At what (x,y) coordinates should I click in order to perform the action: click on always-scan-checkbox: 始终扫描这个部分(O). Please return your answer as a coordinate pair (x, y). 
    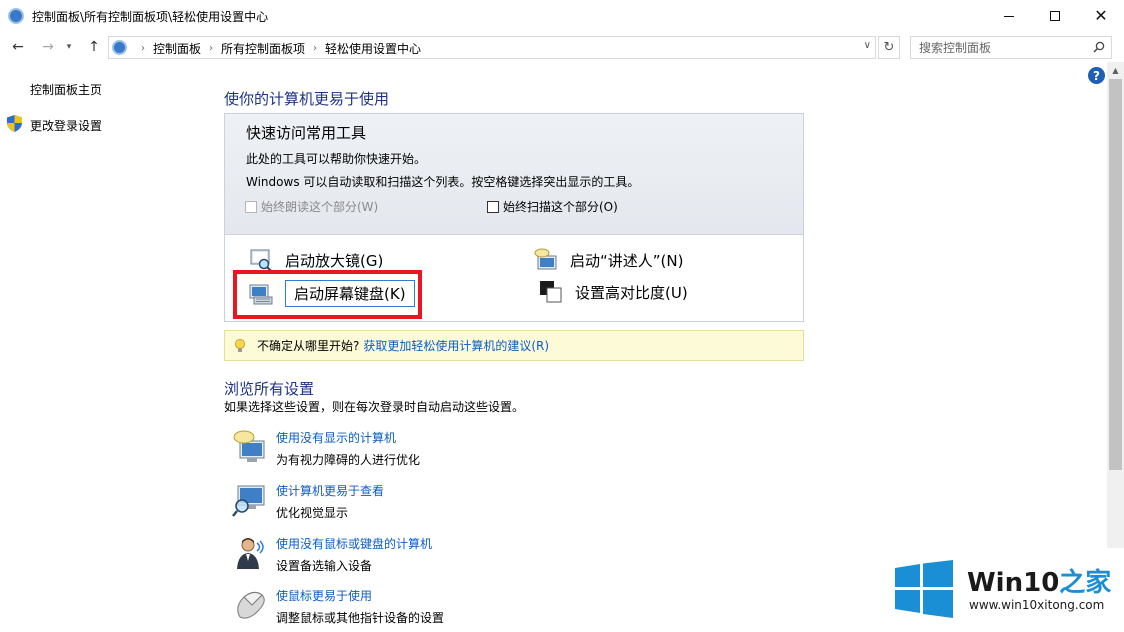
    Looking at the image, I should click on (552, 206).